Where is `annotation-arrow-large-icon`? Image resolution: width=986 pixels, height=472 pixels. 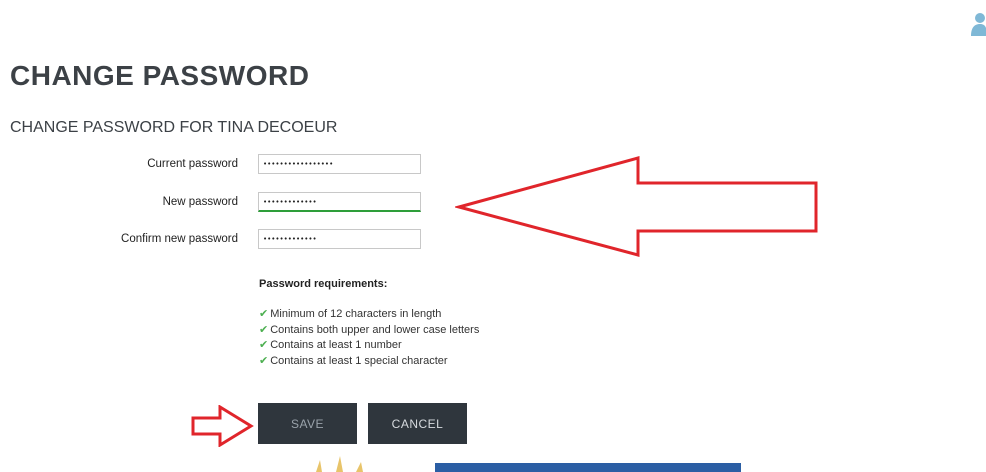
annotation-arrow-large-icon is located at coordinates (636, 206).